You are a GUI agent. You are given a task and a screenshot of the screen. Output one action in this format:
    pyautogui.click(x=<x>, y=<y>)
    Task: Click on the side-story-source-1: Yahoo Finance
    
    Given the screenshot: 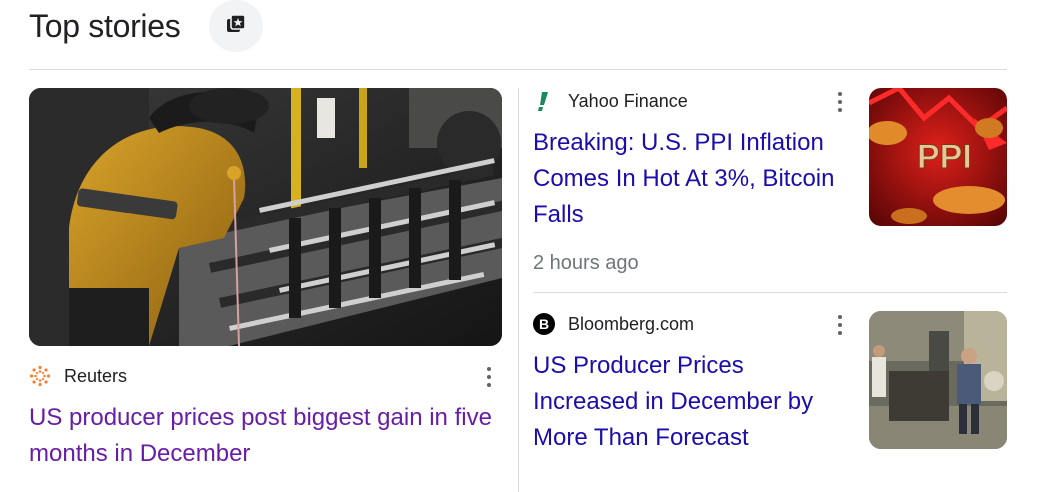 What is the action you would take?
    pyautogui.click(x=688, y=101)
    